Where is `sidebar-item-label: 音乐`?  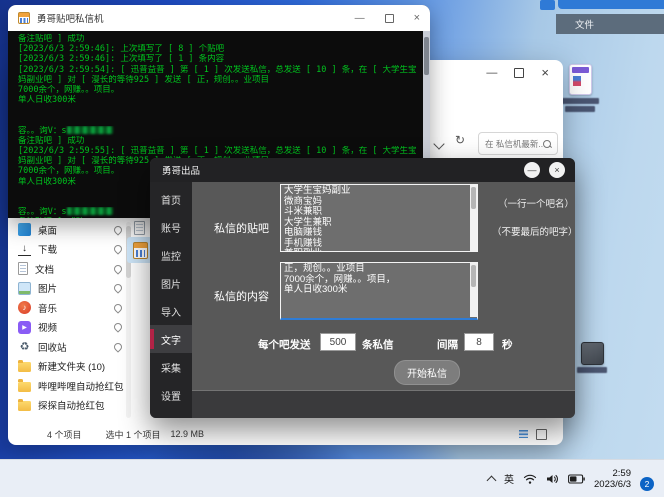
sidebar-item-label: 音乐 is located at coordinates (48, 309).